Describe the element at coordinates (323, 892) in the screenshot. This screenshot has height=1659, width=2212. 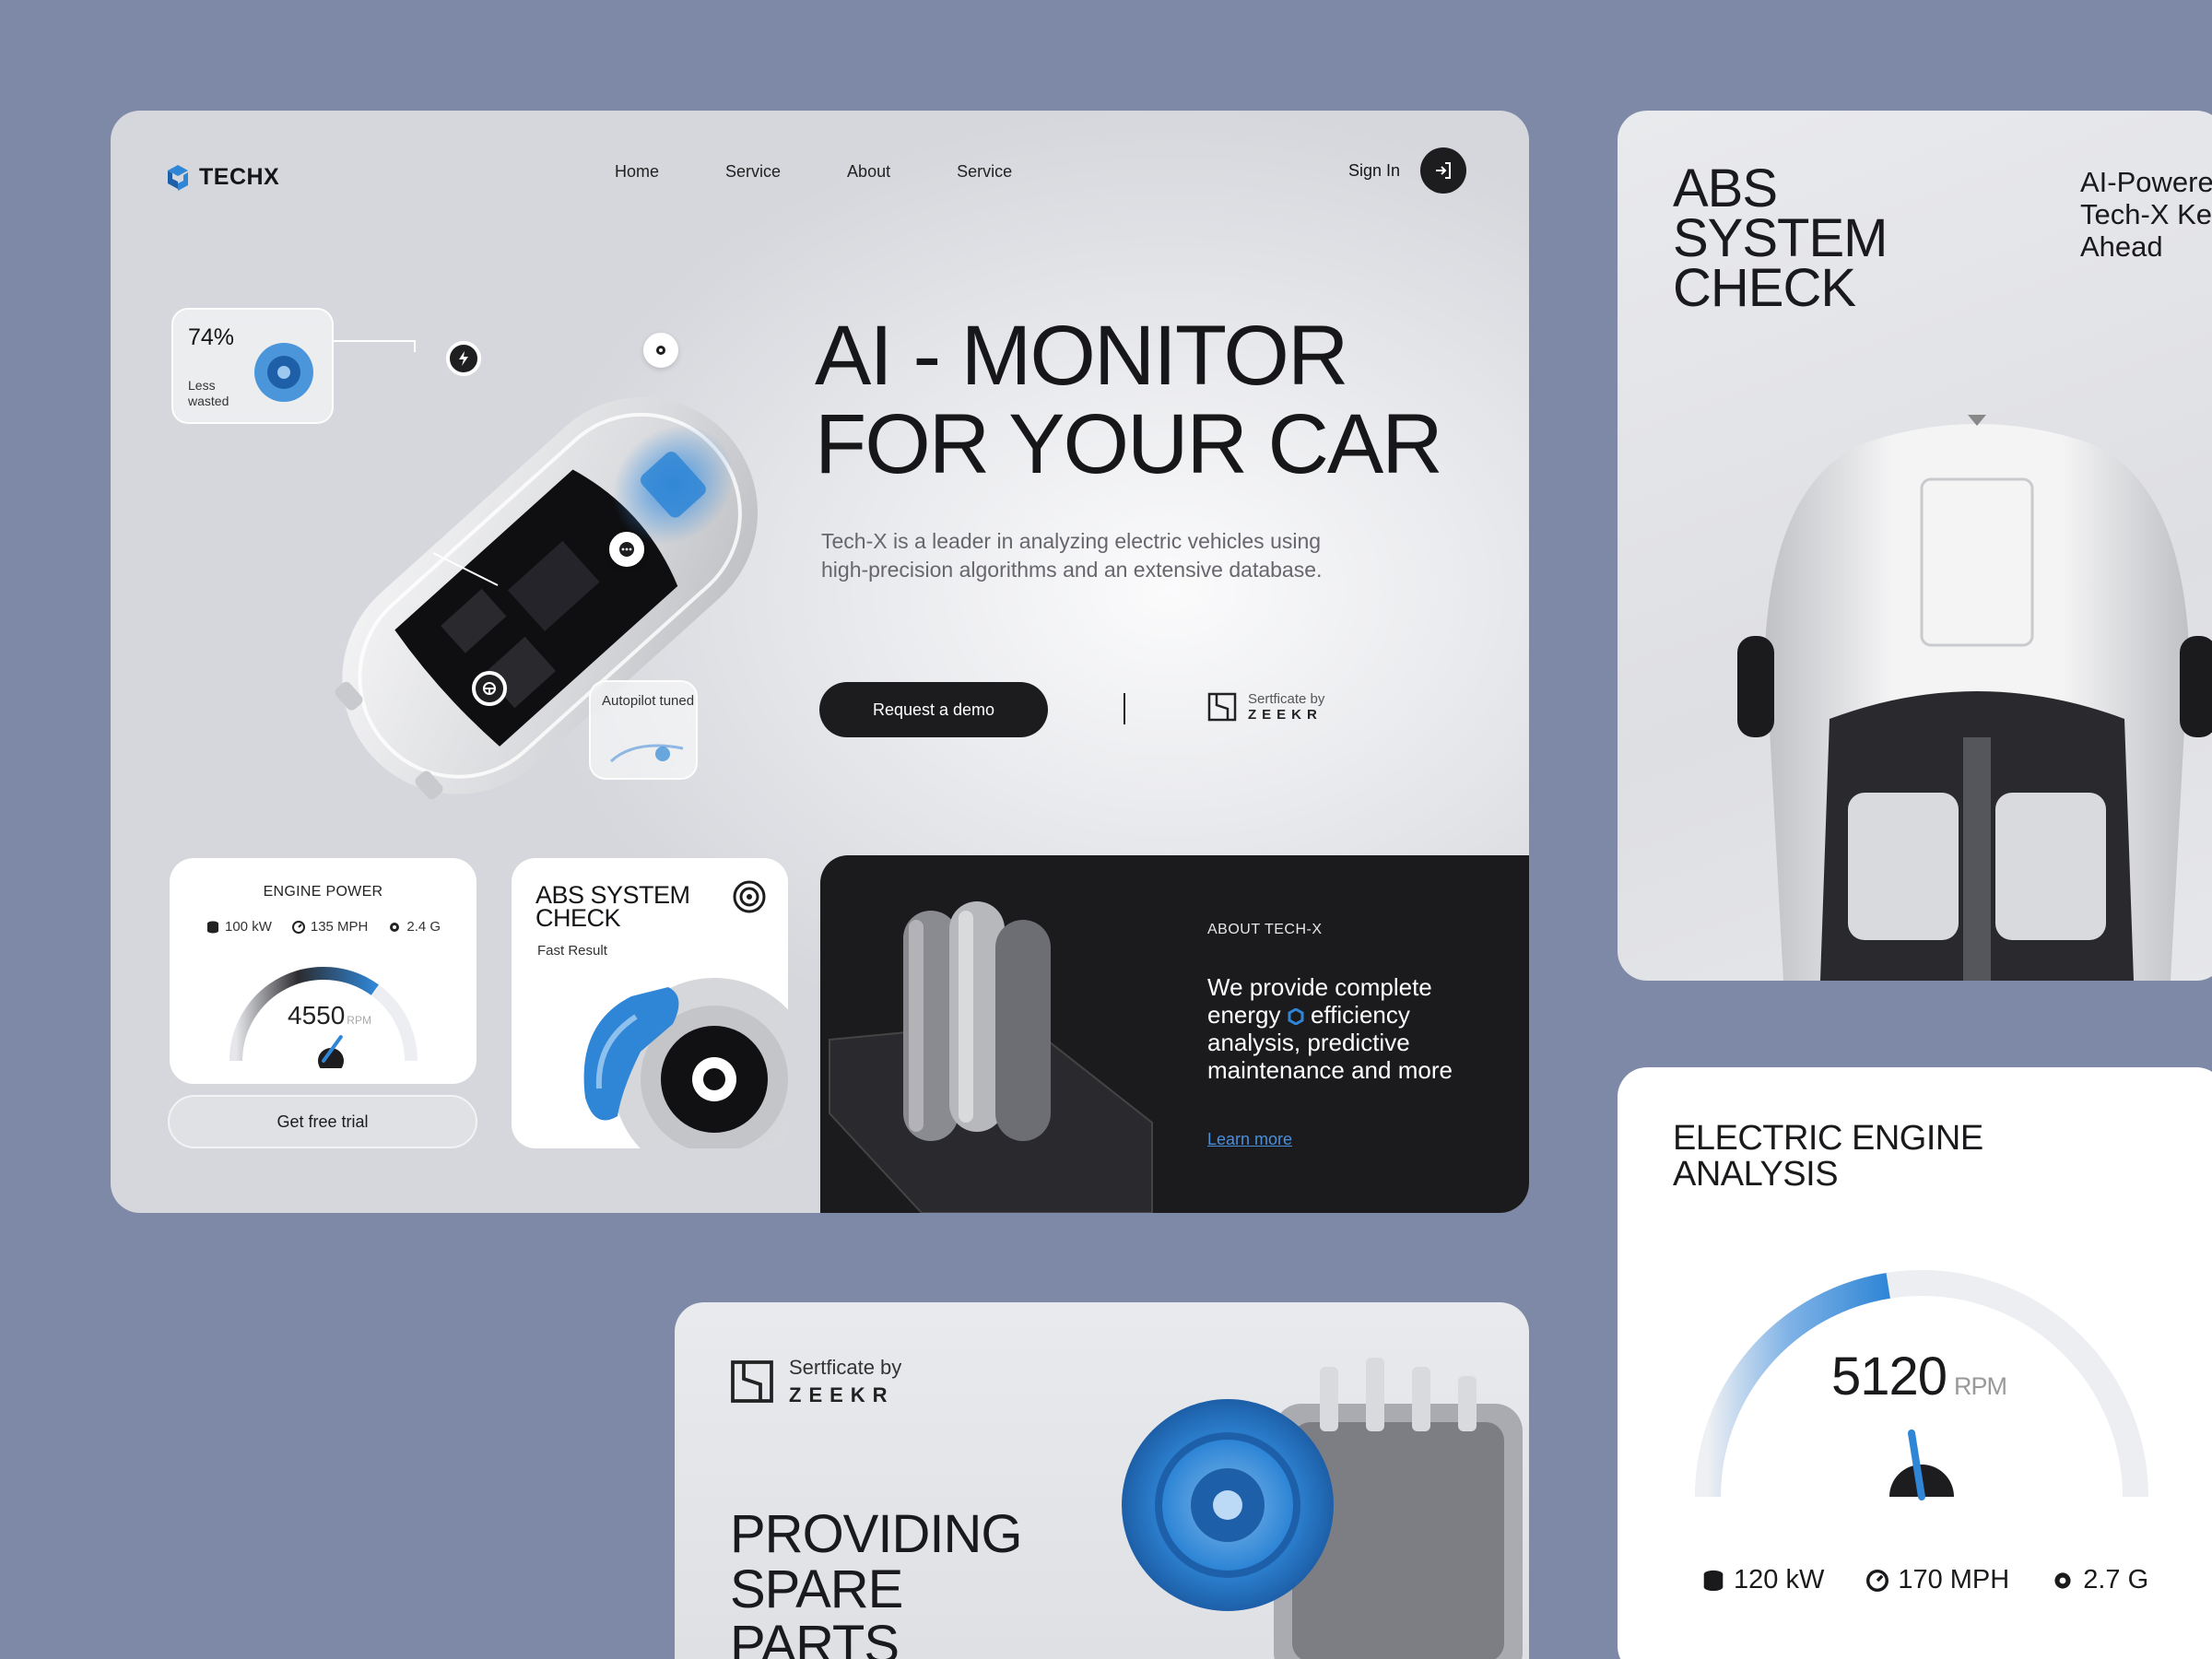
I see `engine-power-title: ENGINE POWER` at that location.